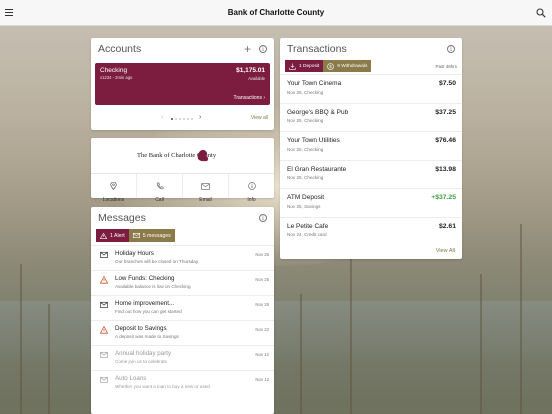 The height and width of the screenshot is (414, 552). What do you see at coordinates (451, 49) in the screenshot?
I see `transactions-info-icon: i` at bounding box center [451, 49].